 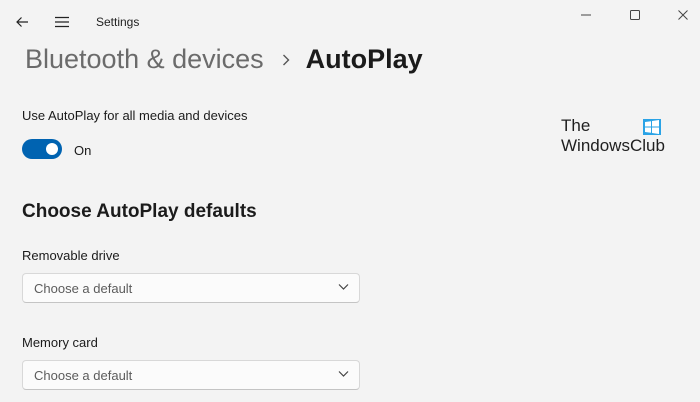 I want to click on back-button, so click(x=22, y=22).